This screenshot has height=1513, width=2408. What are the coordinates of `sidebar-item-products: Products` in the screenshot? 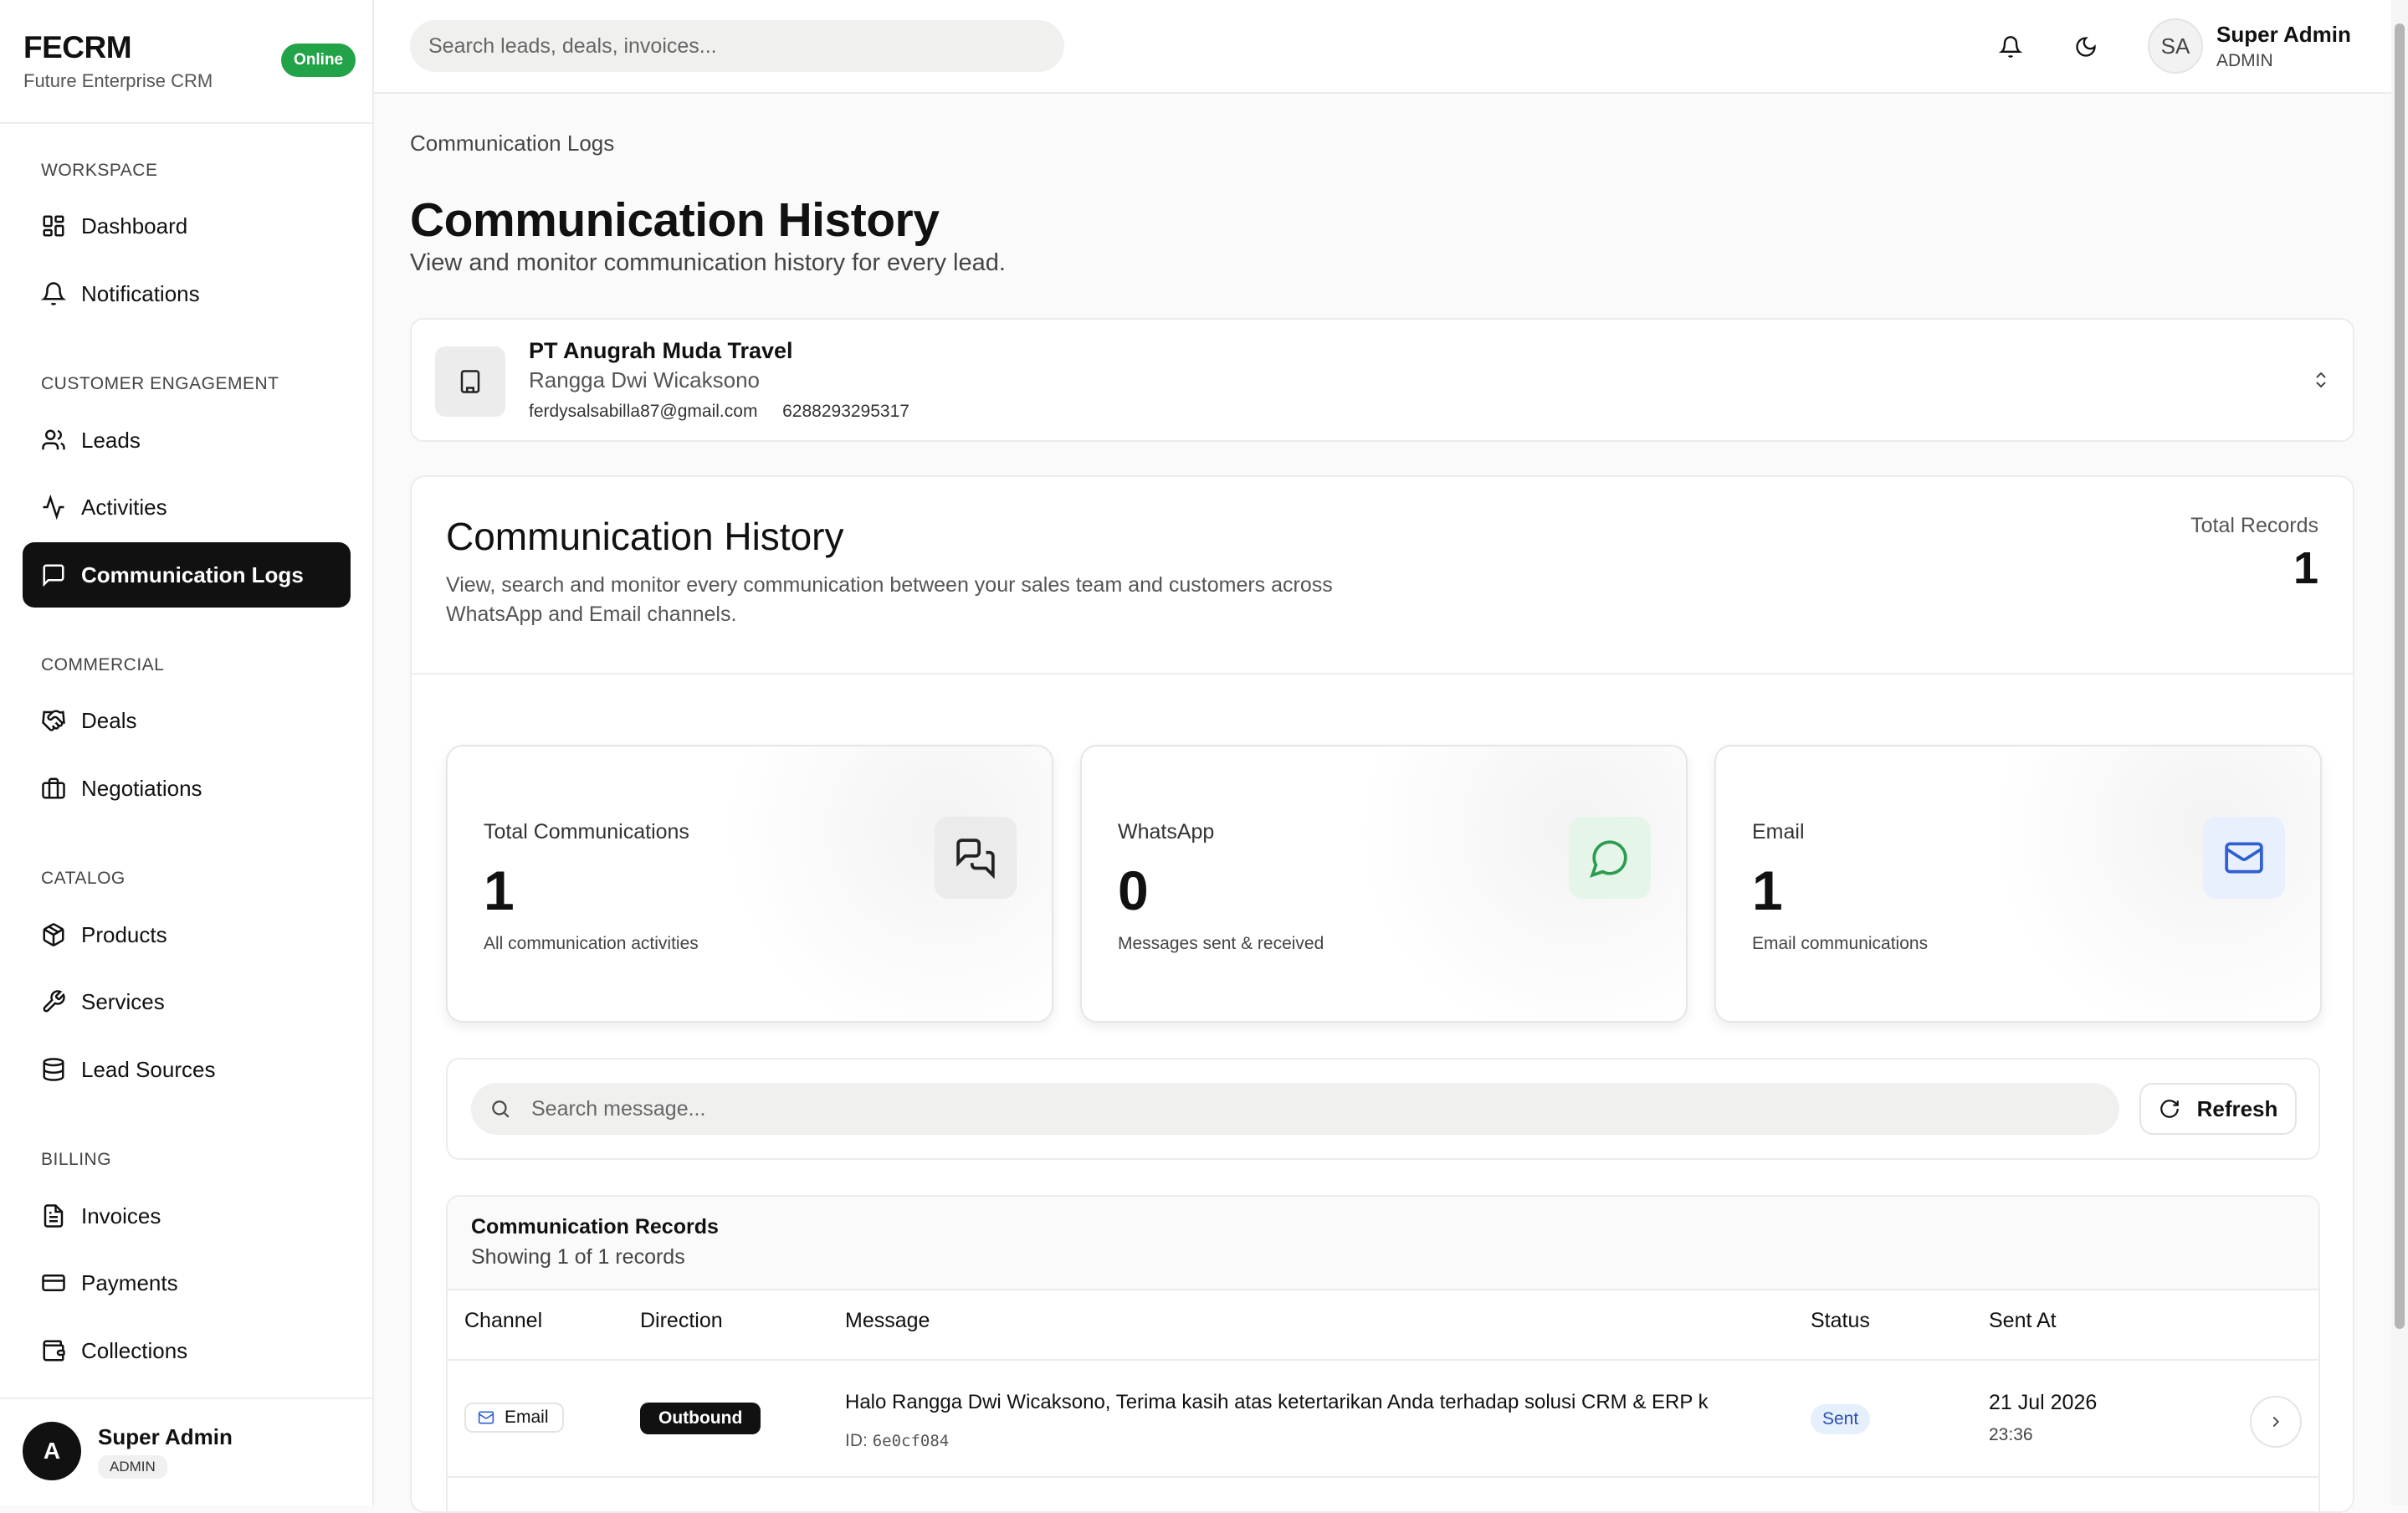 It's located at (187, 934).